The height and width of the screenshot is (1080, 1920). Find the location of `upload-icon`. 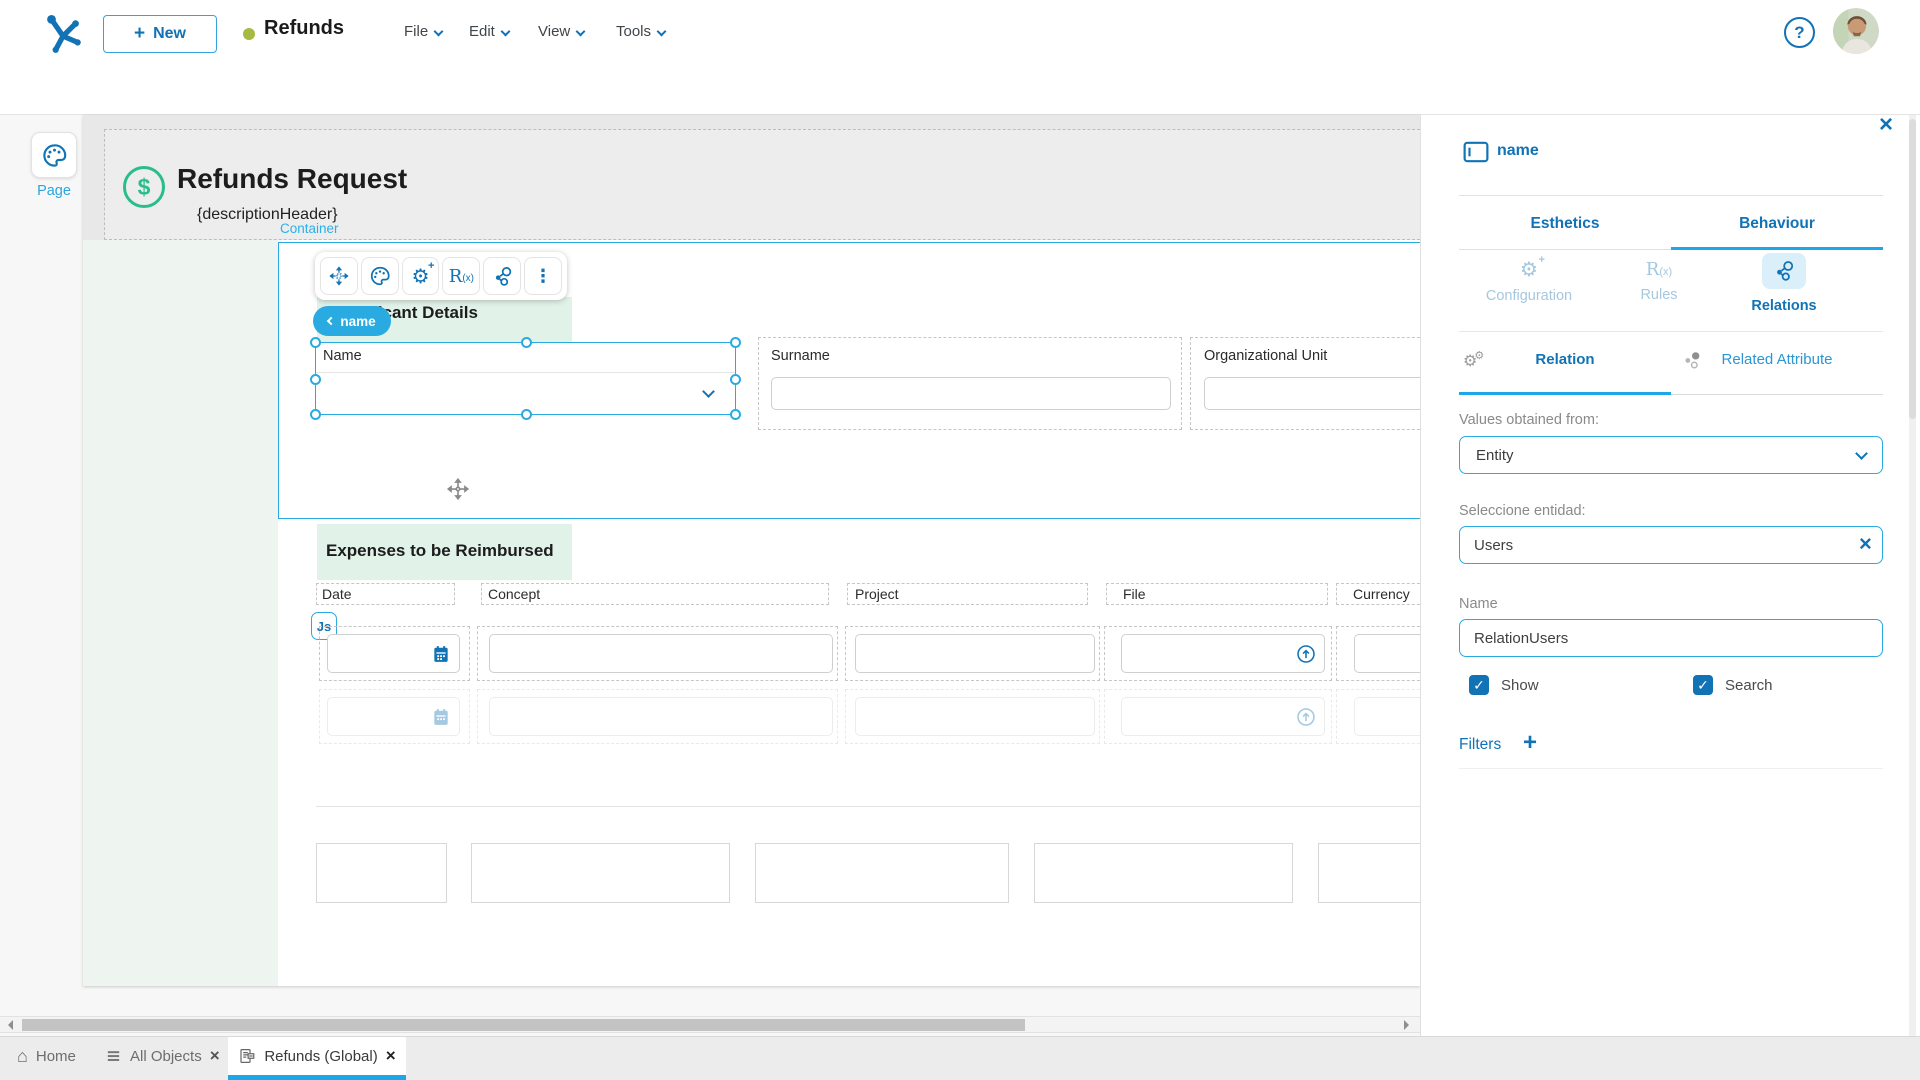

upload-icon is located at coordinates (1306, 654).